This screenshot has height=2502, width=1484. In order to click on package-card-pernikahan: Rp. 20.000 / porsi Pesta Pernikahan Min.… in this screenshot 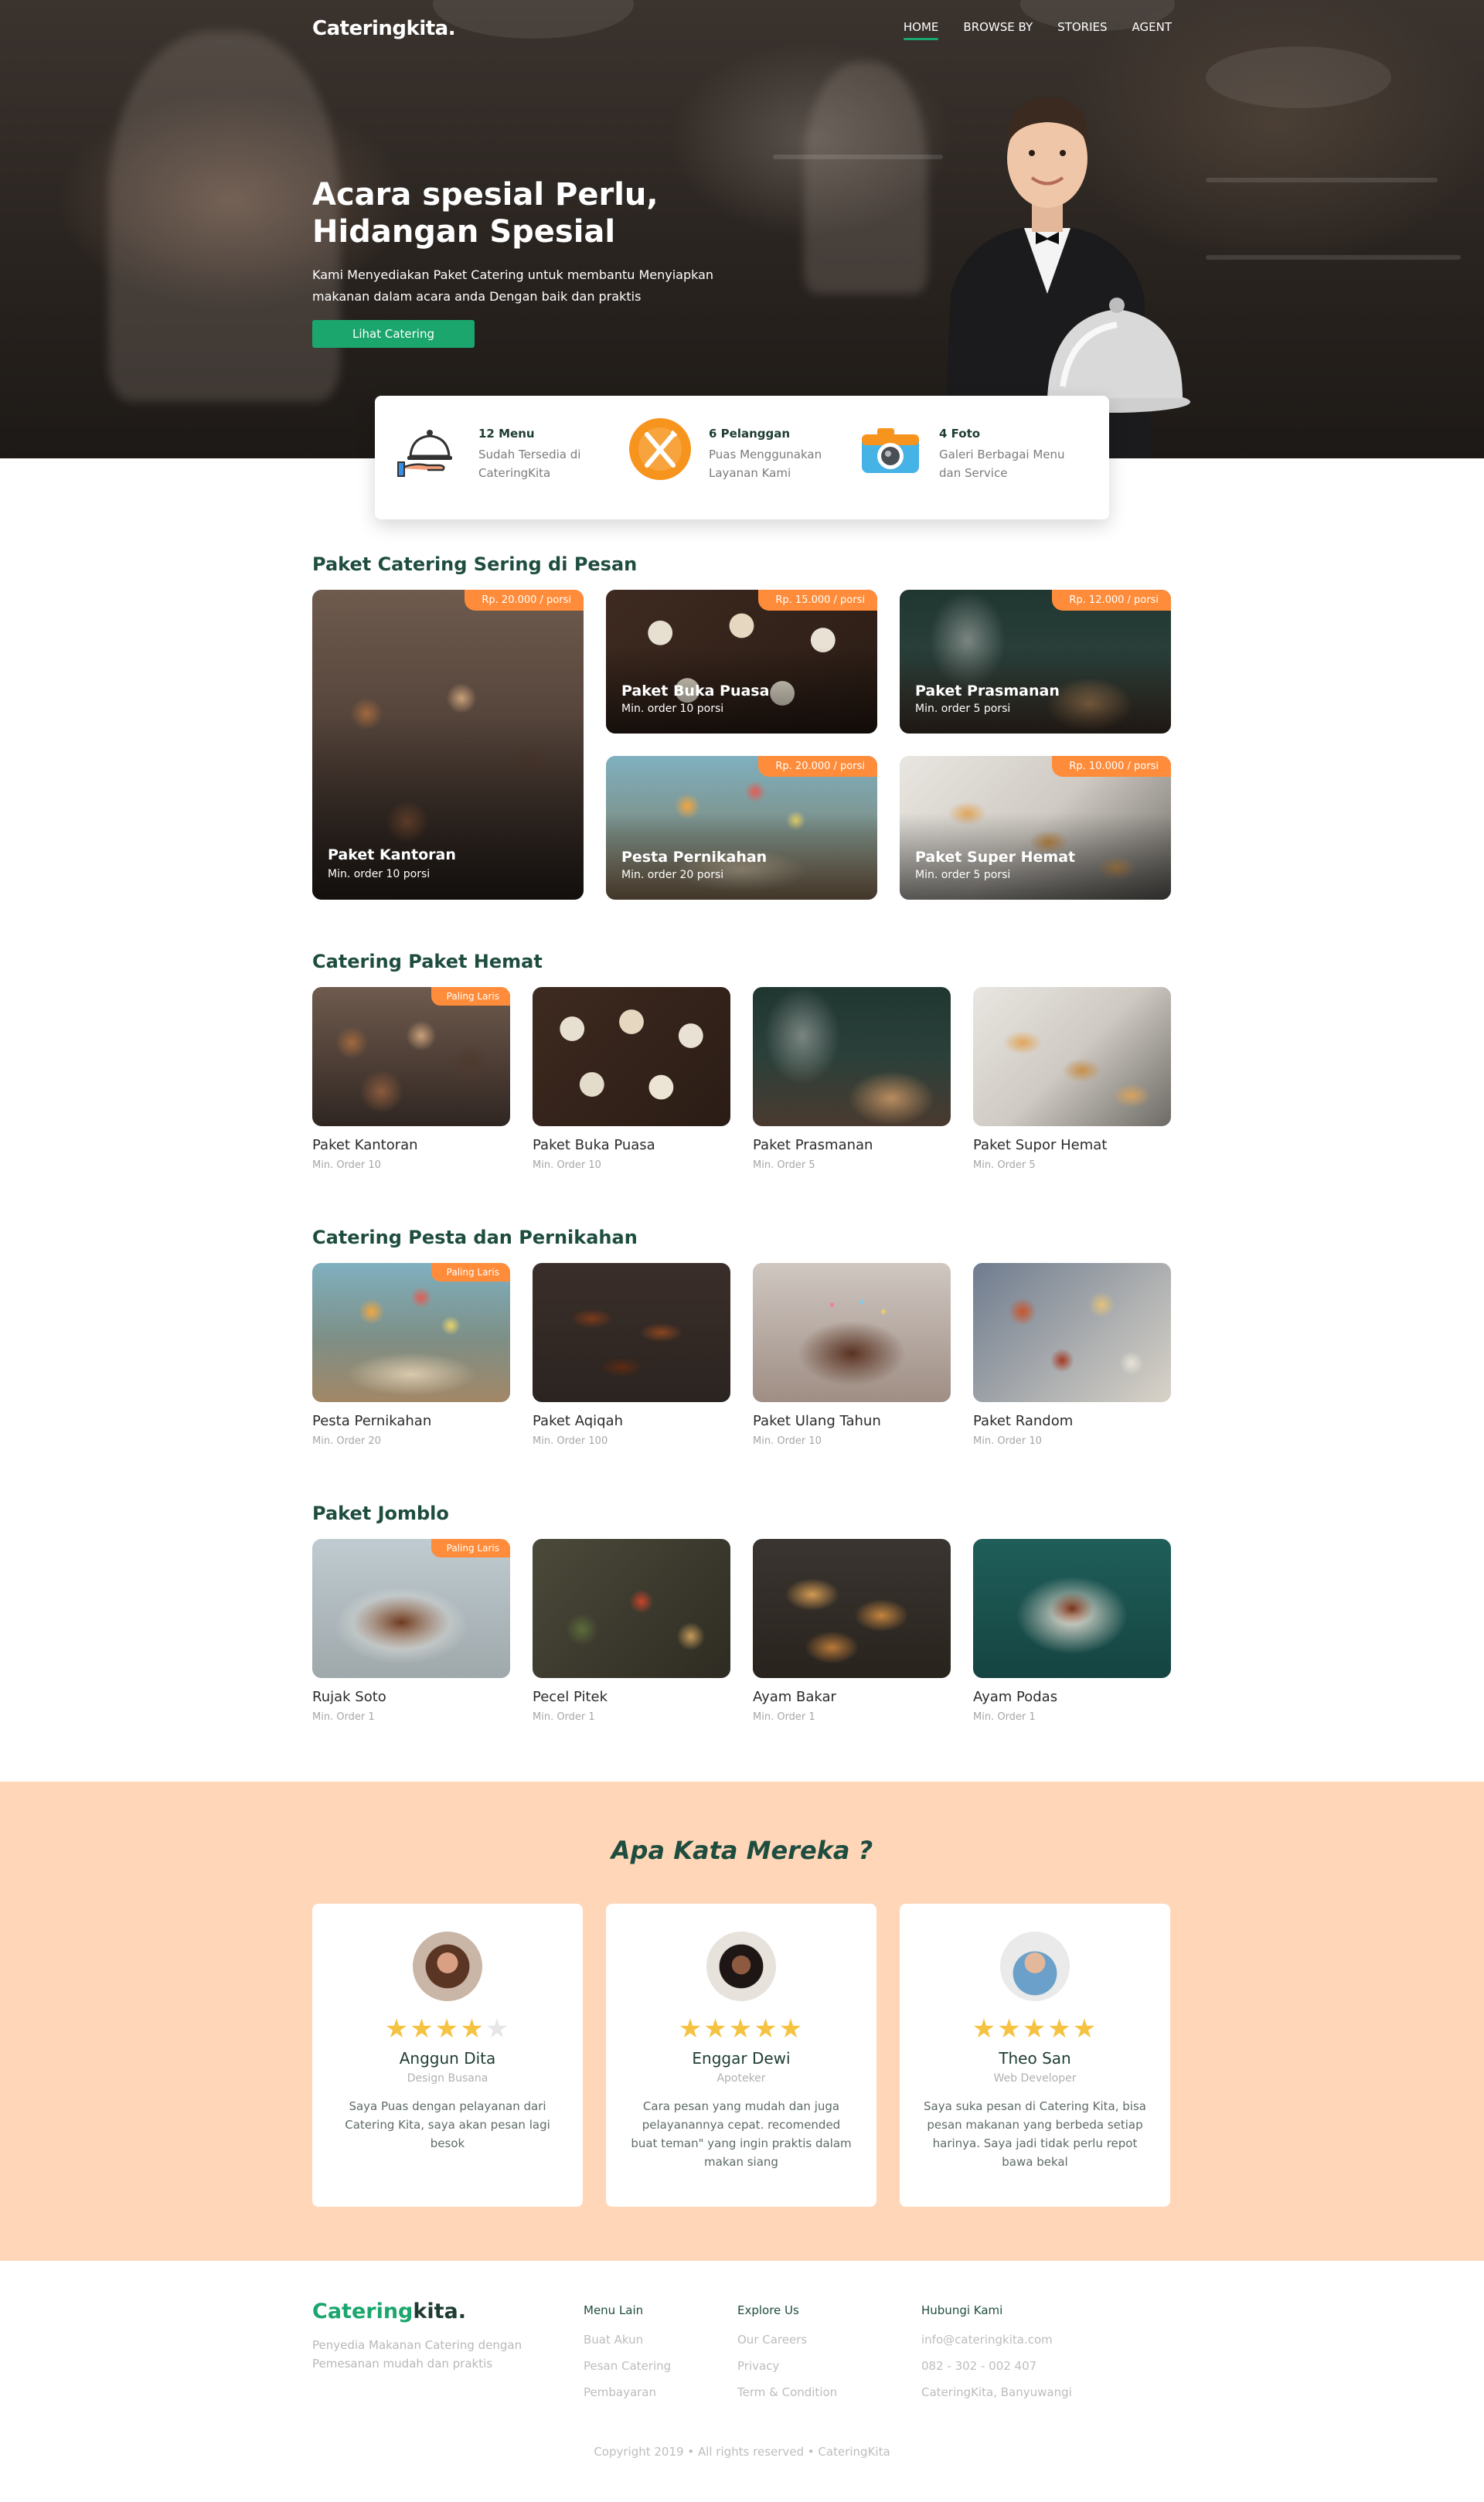, I will do `click(741, 828)`.